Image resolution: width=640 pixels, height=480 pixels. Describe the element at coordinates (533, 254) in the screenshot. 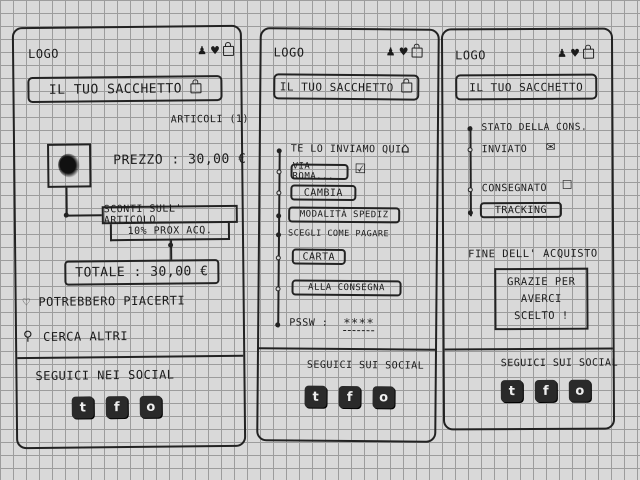

I see `end-title: FINE DELL' ACQUISTO` at that location.